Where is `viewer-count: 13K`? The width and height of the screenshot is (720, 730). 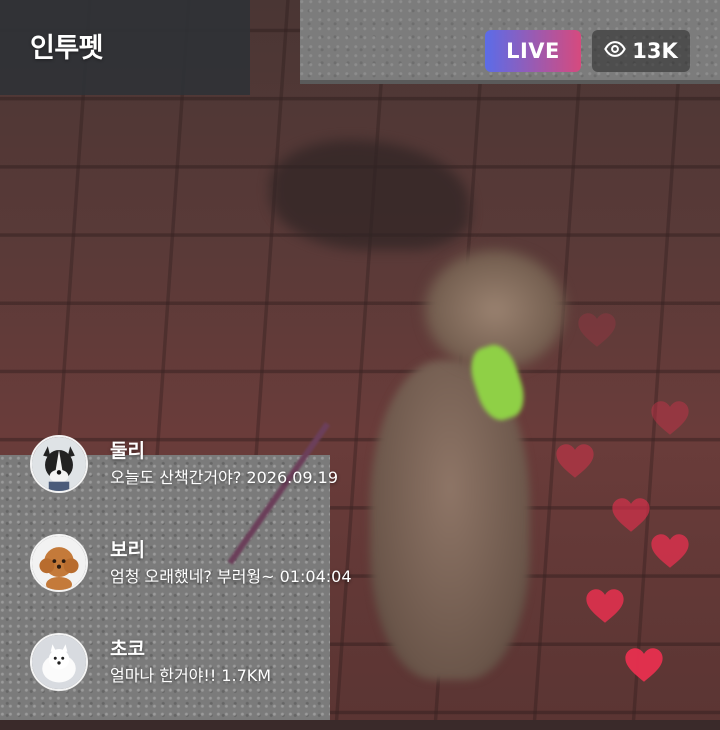 viewer-count: 13K is located at coordinates (655, 51).